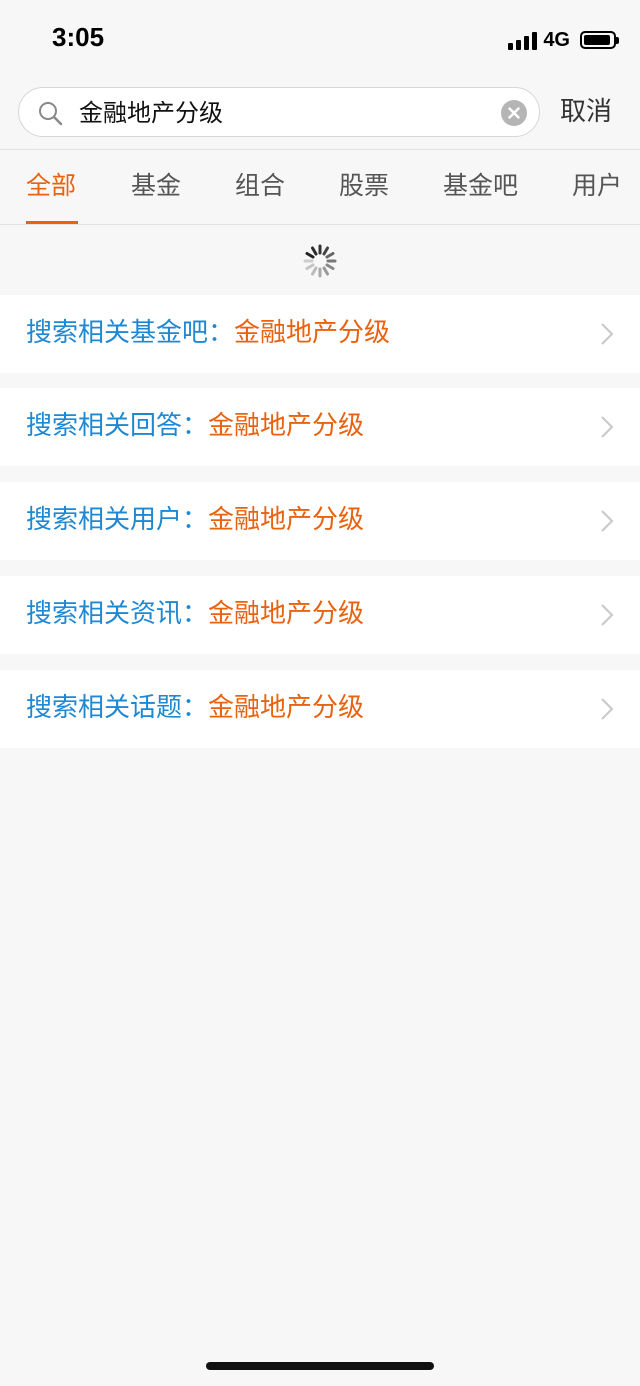  What do you see at coordinates (586, 112) in the screenshot?
I see `cancel-button: 取消` at bounding box center [586, 112].